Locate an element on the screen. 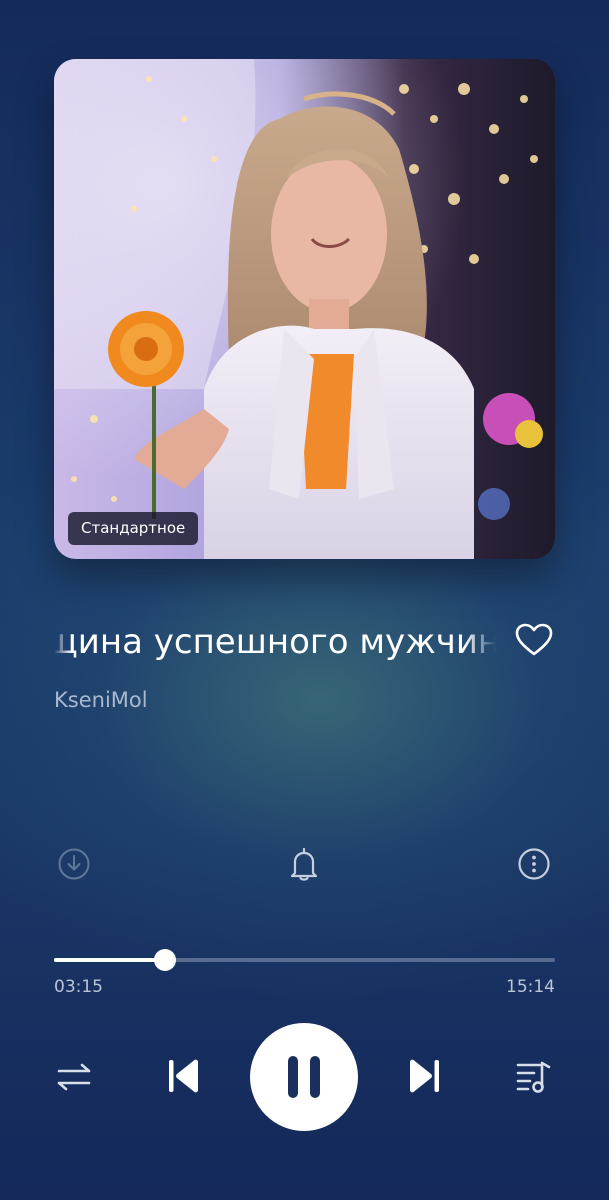  playlist-queue-icon is located at coordinates (533, 1077).